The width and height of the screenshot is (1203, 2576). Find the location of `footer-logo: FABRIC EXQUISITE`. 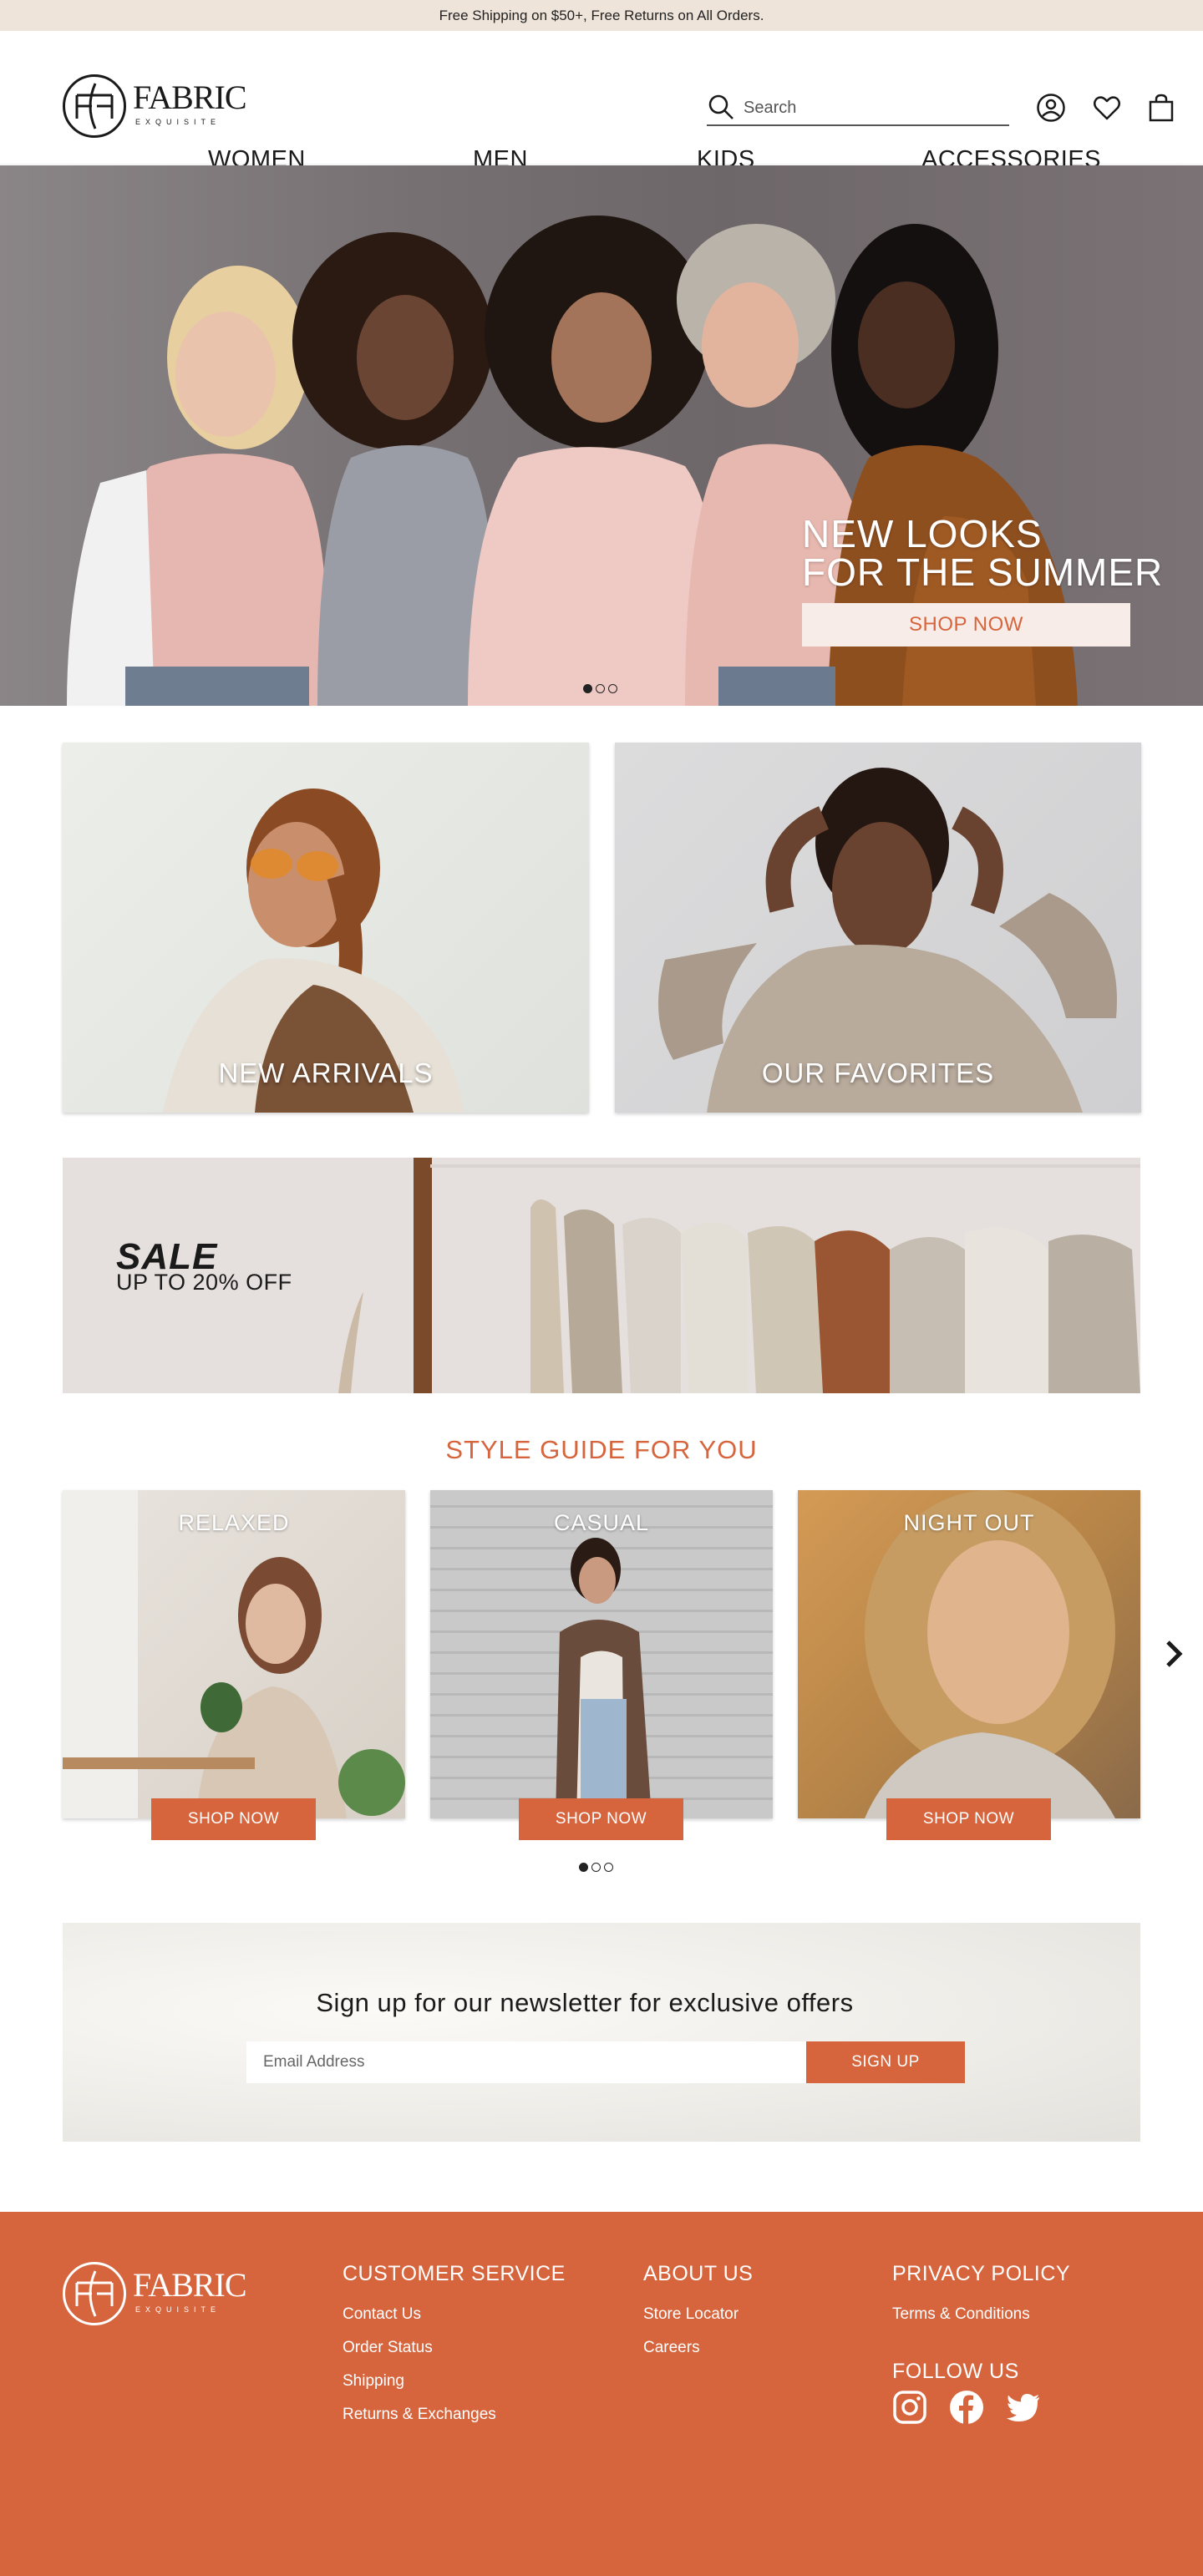

footer-logo: FABRIC EXQUISITE is located at coordinates (155, 2294).